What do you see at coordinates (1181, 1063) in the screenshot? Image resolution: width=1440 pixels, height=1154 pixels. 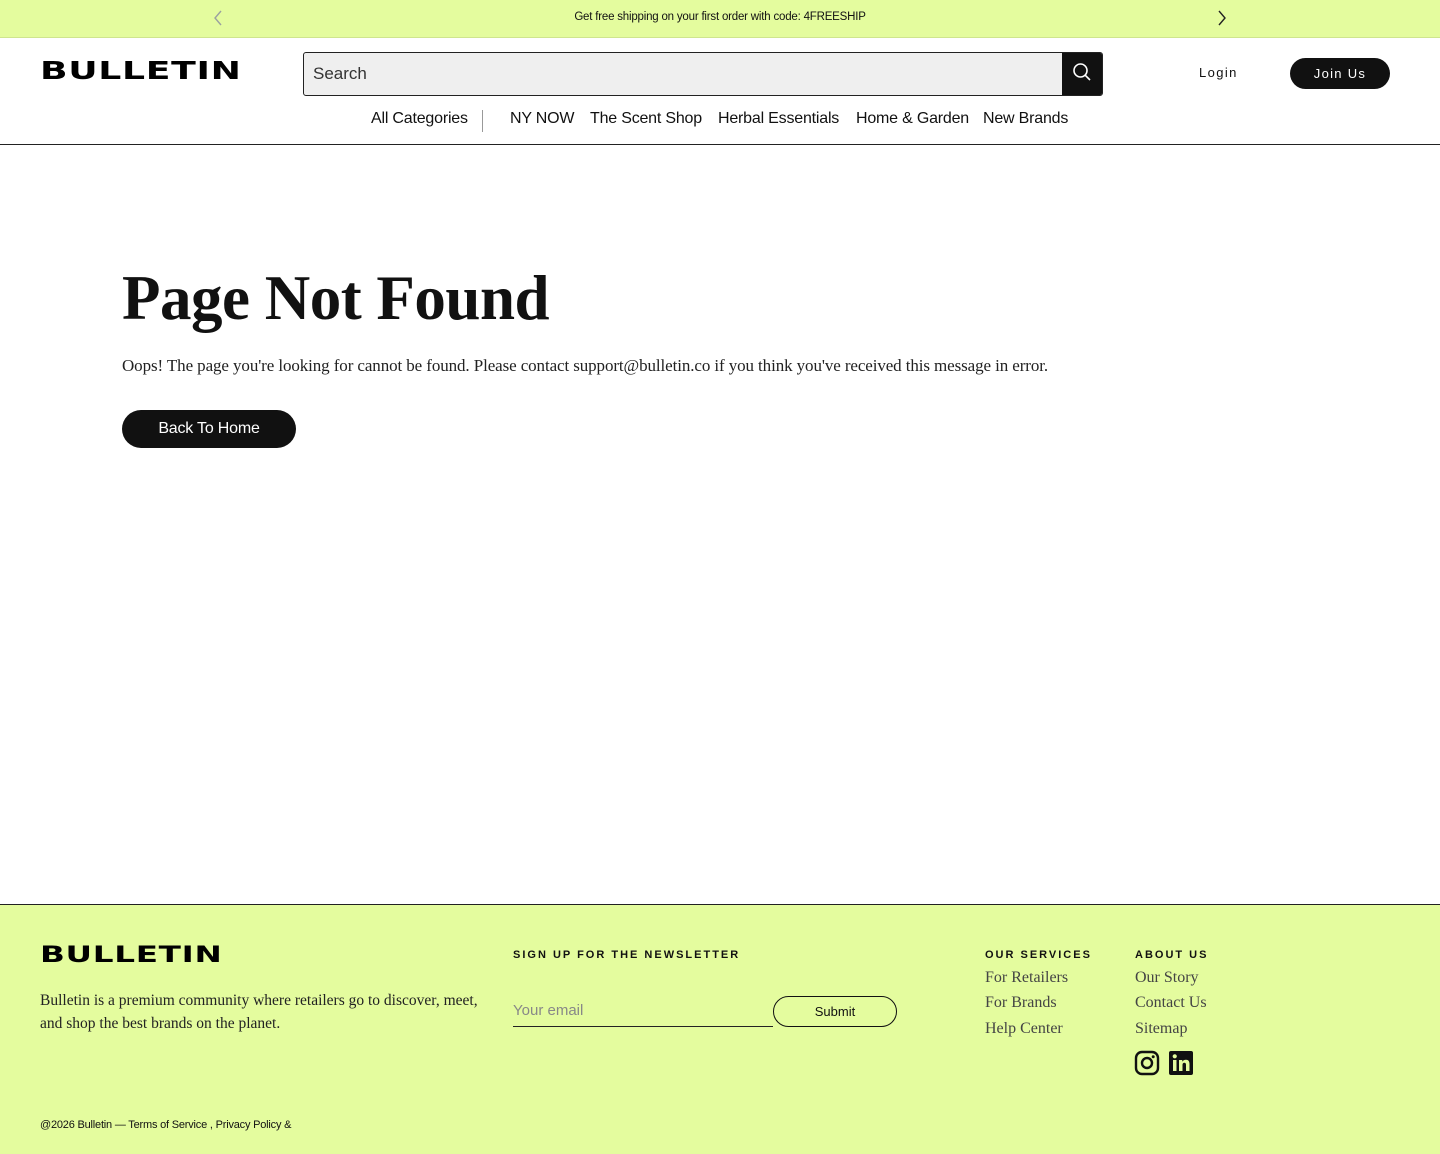 I see `linkedin-icon` at bounding box center [1181, 1063].